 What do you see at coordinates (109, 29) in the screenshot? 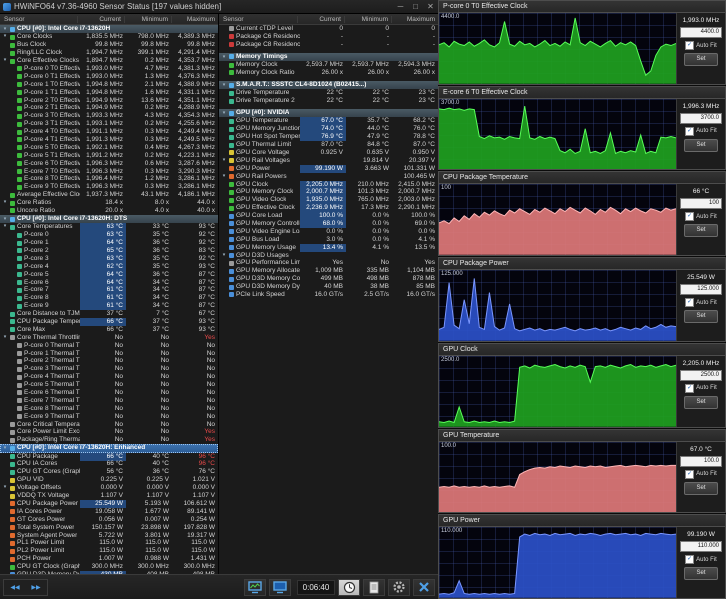
I see `sensor-group-header: ▾ CPU [#0]: Intel Core i7-13620H` at bounding box center [109, 29].